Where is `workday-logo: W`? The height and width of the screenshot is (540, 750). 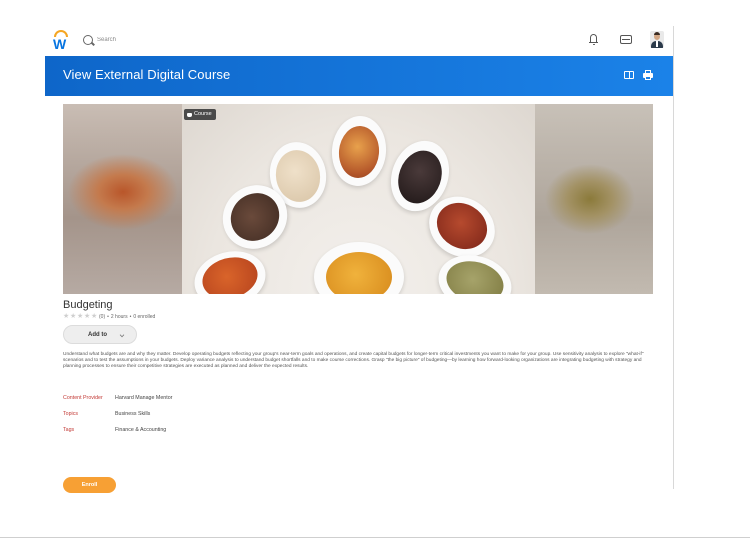 workday-logo: W is located at coordinates (61, 41).